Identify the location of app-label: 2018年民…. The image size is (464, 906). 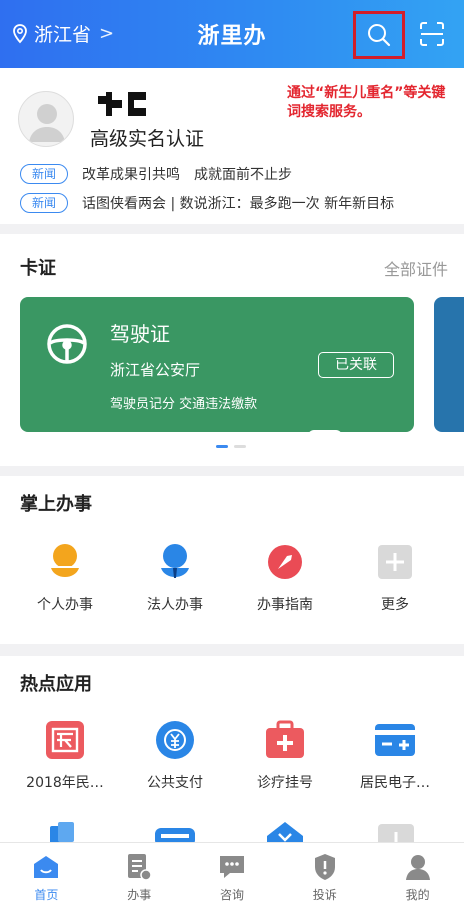
(65, 783).